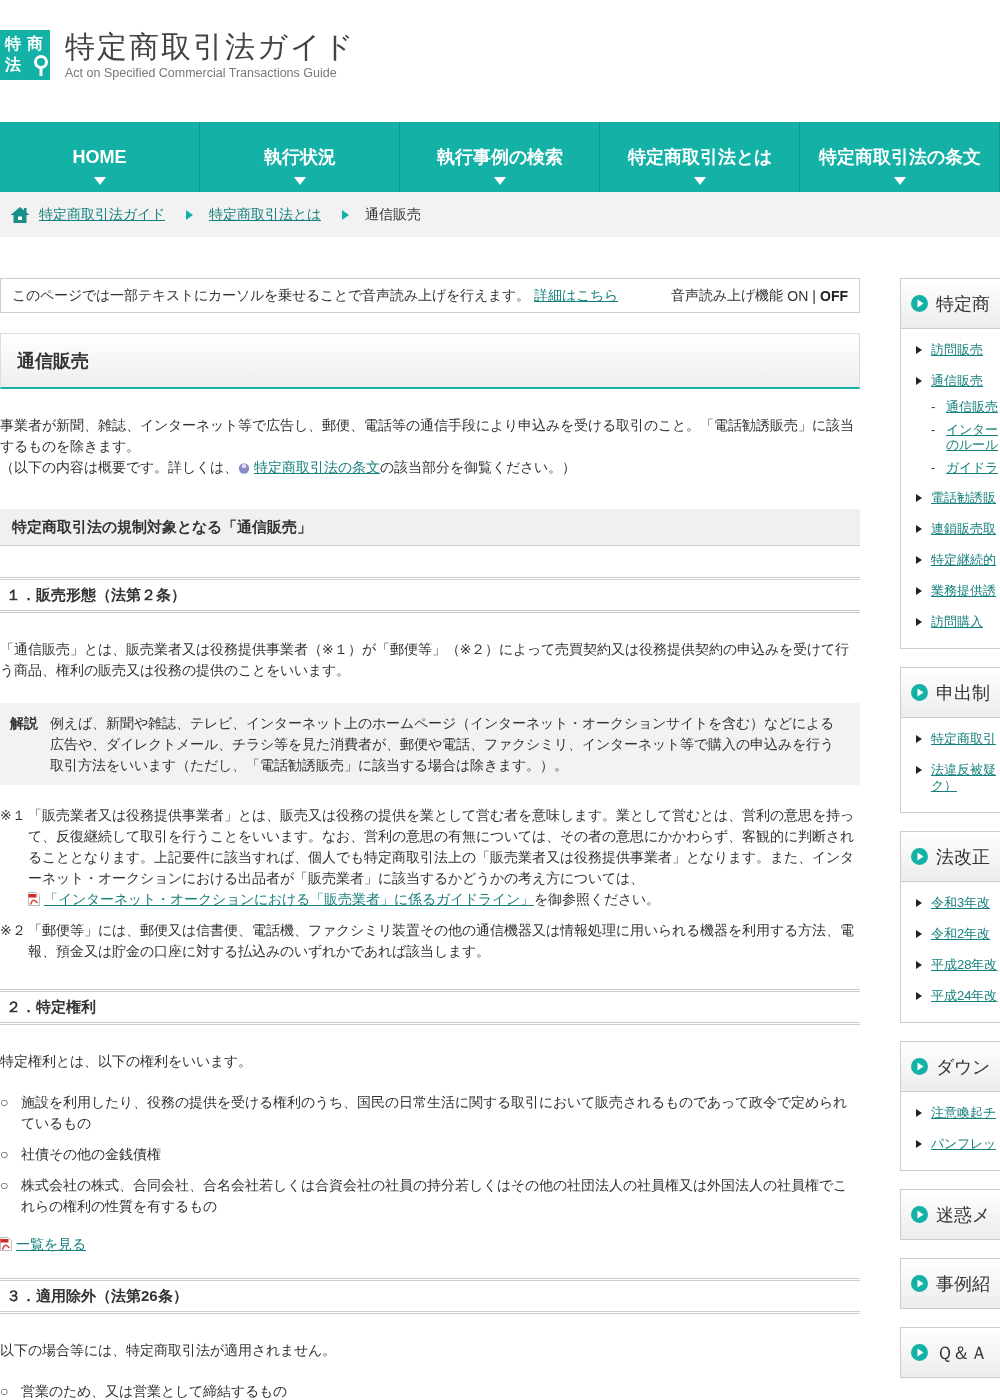  What do you see at coordinates (300, 157) in the screenshot?
I see `nav-item: 執行状況` at bounding box center [300, 157].